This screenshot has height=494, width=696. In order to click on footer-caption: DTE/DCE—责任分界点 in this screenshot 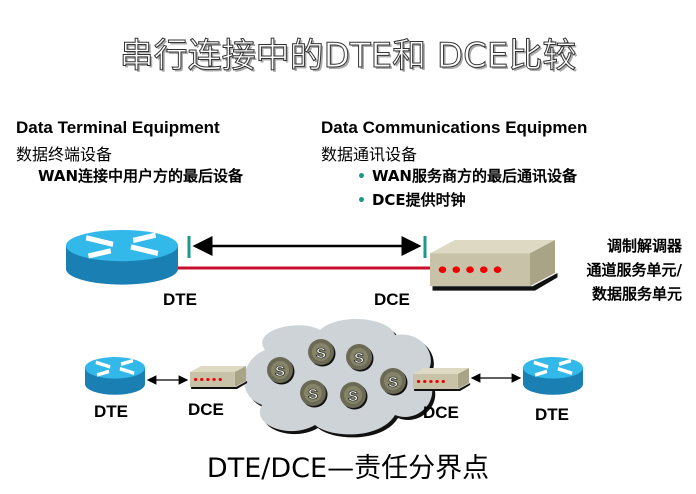, I will do `click(348, 468)`.